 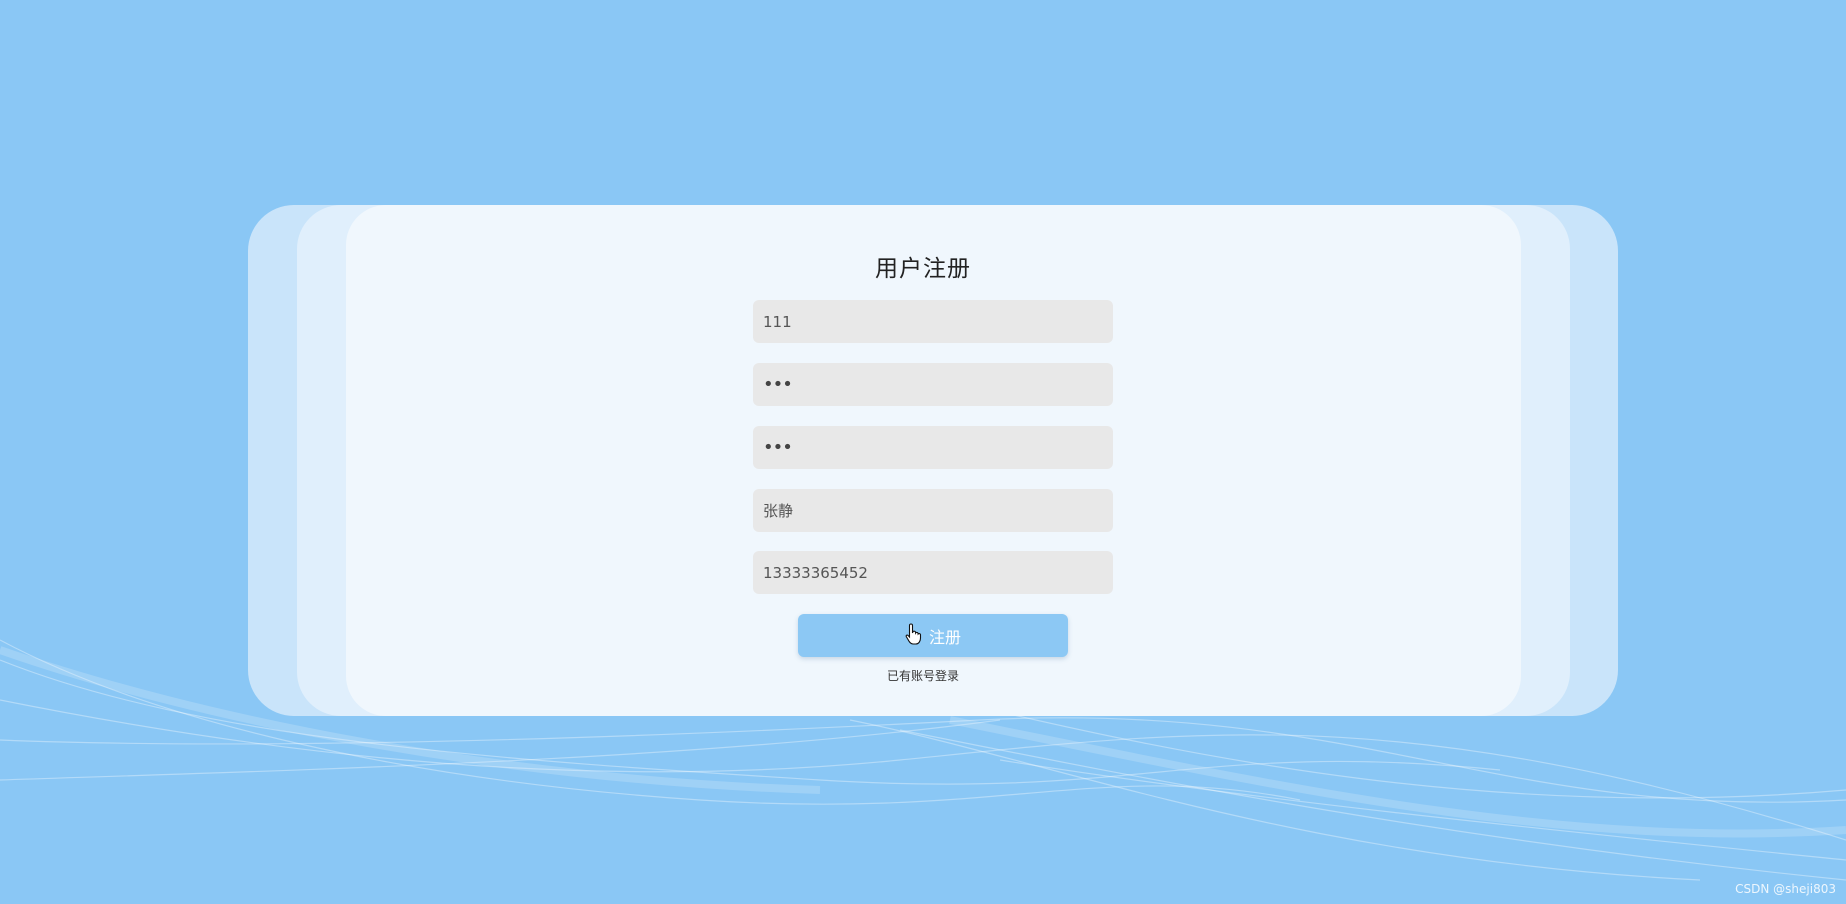 I want to click on register-button-label: 注册, so click(x=944, y=637).